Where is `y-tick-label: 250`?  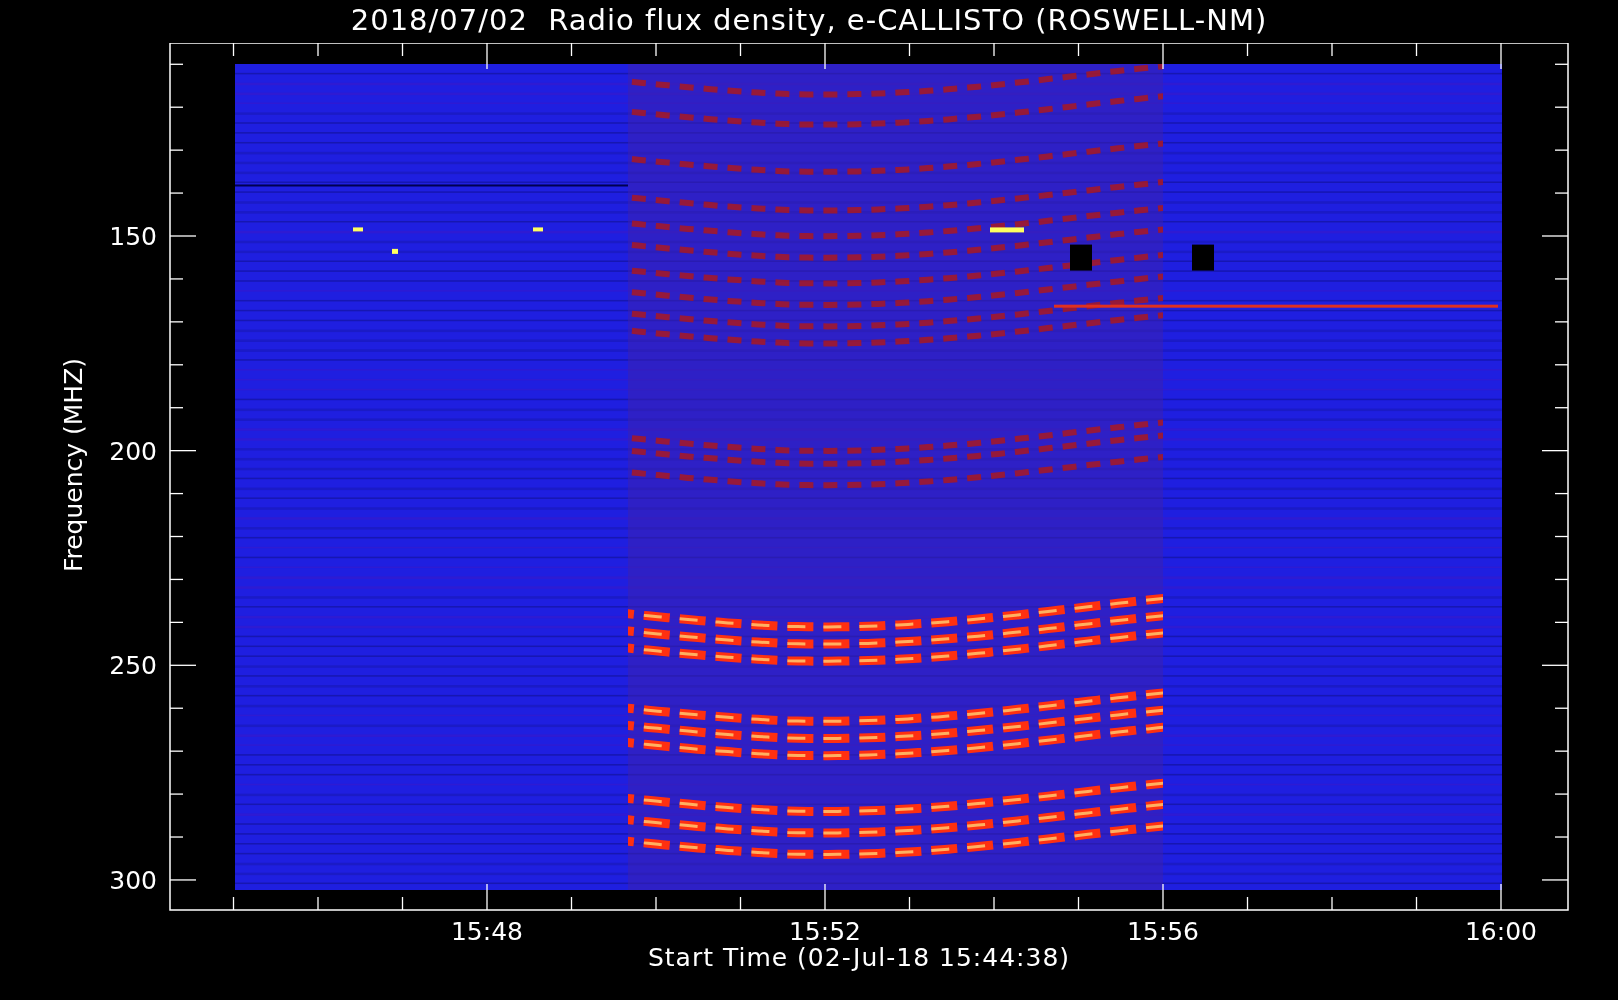
y-tick-label: 250 is located at coordinates (133, 666).